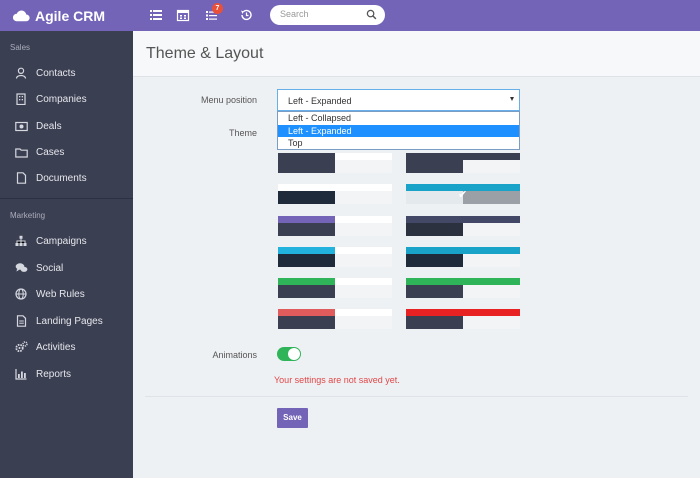 This screenshot has height=478, width=700. Describe the element at coordinates (66, 268) in the screenshot. I see `sidebar-item-social: Social` at that location.